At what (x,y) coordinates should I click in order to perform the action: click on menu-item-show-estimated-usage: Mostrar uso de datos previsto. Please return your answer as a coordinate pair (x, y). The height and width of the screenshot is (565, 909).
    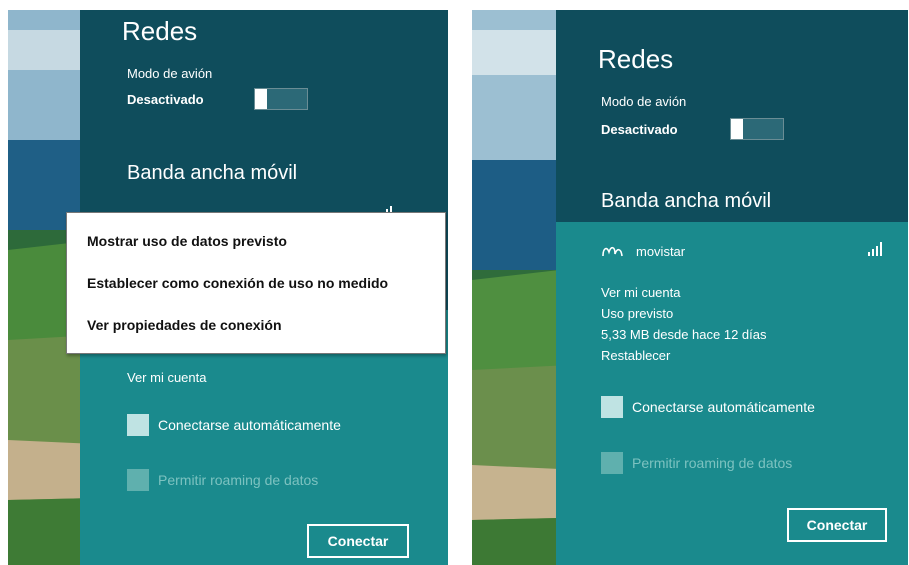
    Looking at the image, I should click on (187, 241).